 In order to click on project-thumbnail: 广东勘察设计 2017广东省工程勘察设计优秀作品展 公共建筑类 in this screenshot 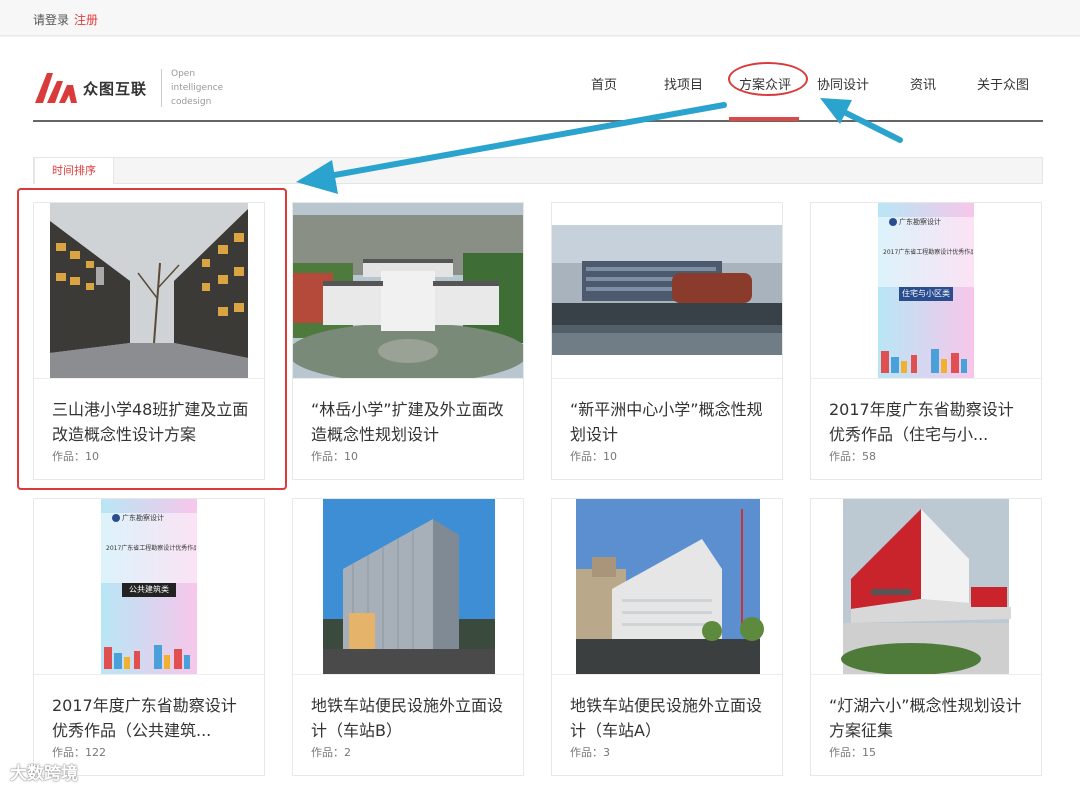, I will do `click(149, 586)`.